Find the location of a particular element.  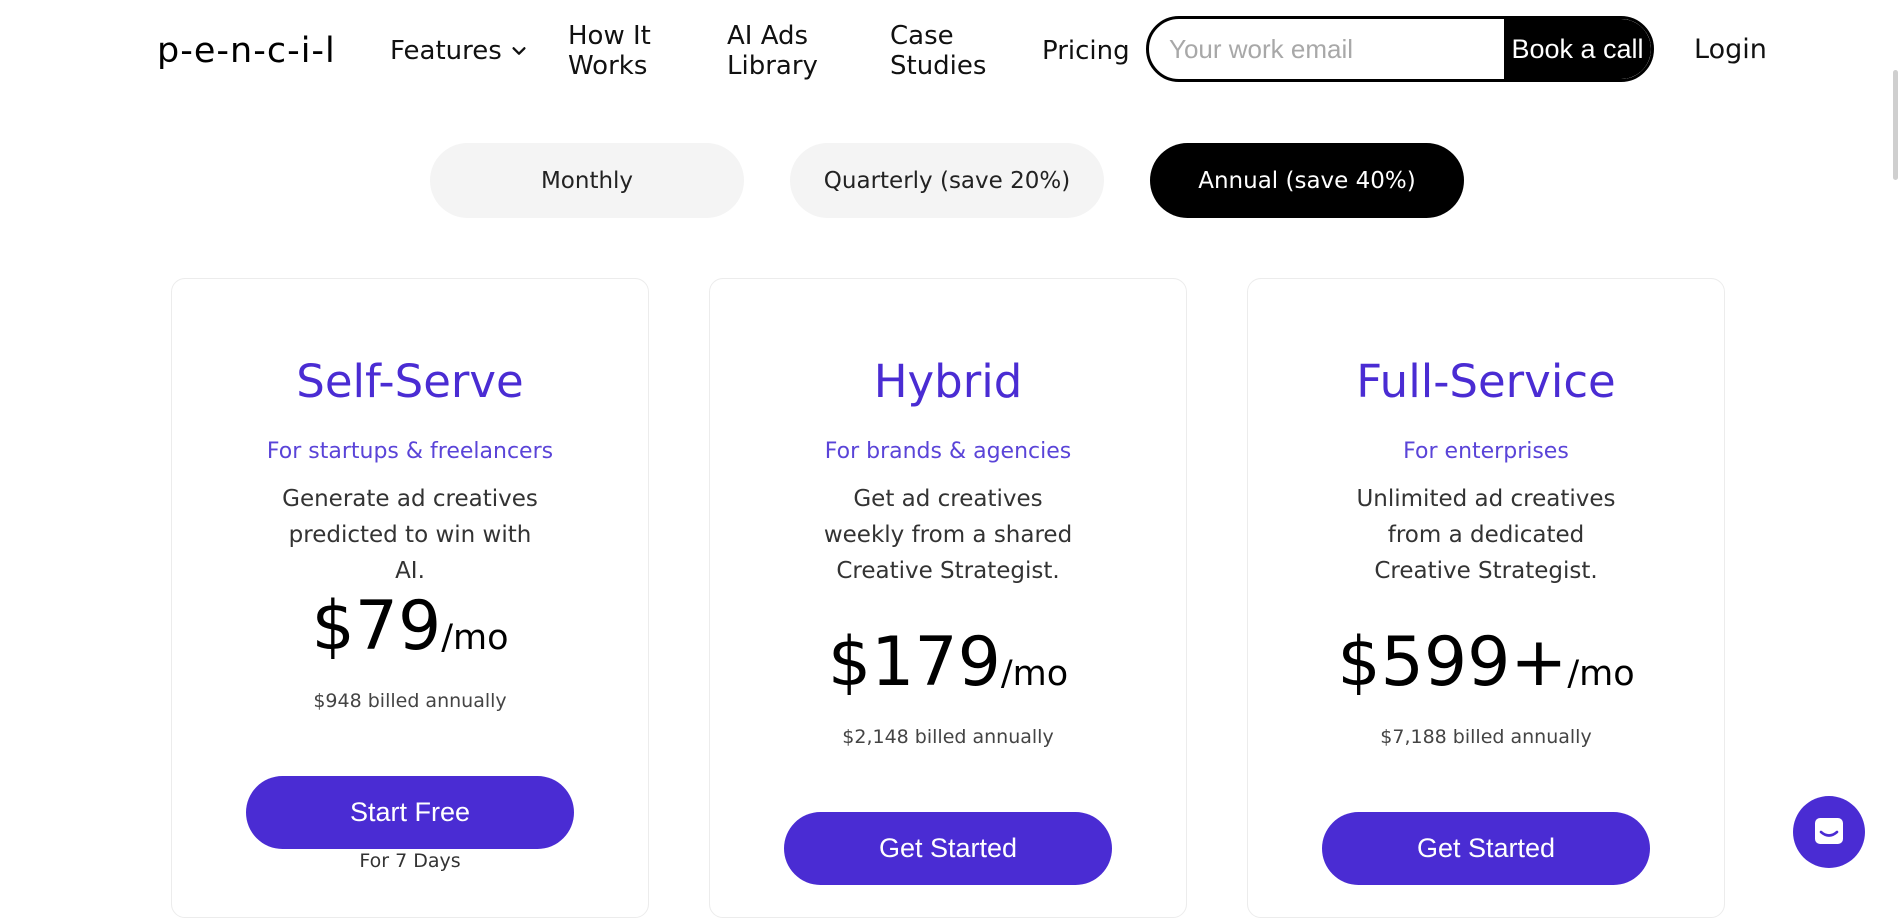

billing-toggle-quarterly: Quarterly (save 20%) is located at coordinates (947, 180).